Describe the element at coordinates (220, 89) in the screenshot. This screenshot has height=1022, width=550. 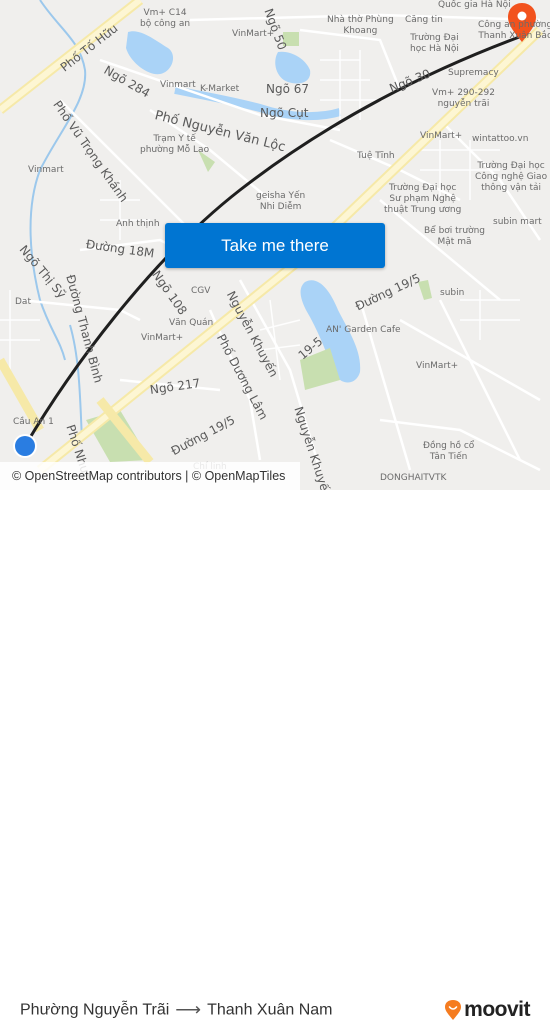
I see `poi-label: K-Market` at that location.